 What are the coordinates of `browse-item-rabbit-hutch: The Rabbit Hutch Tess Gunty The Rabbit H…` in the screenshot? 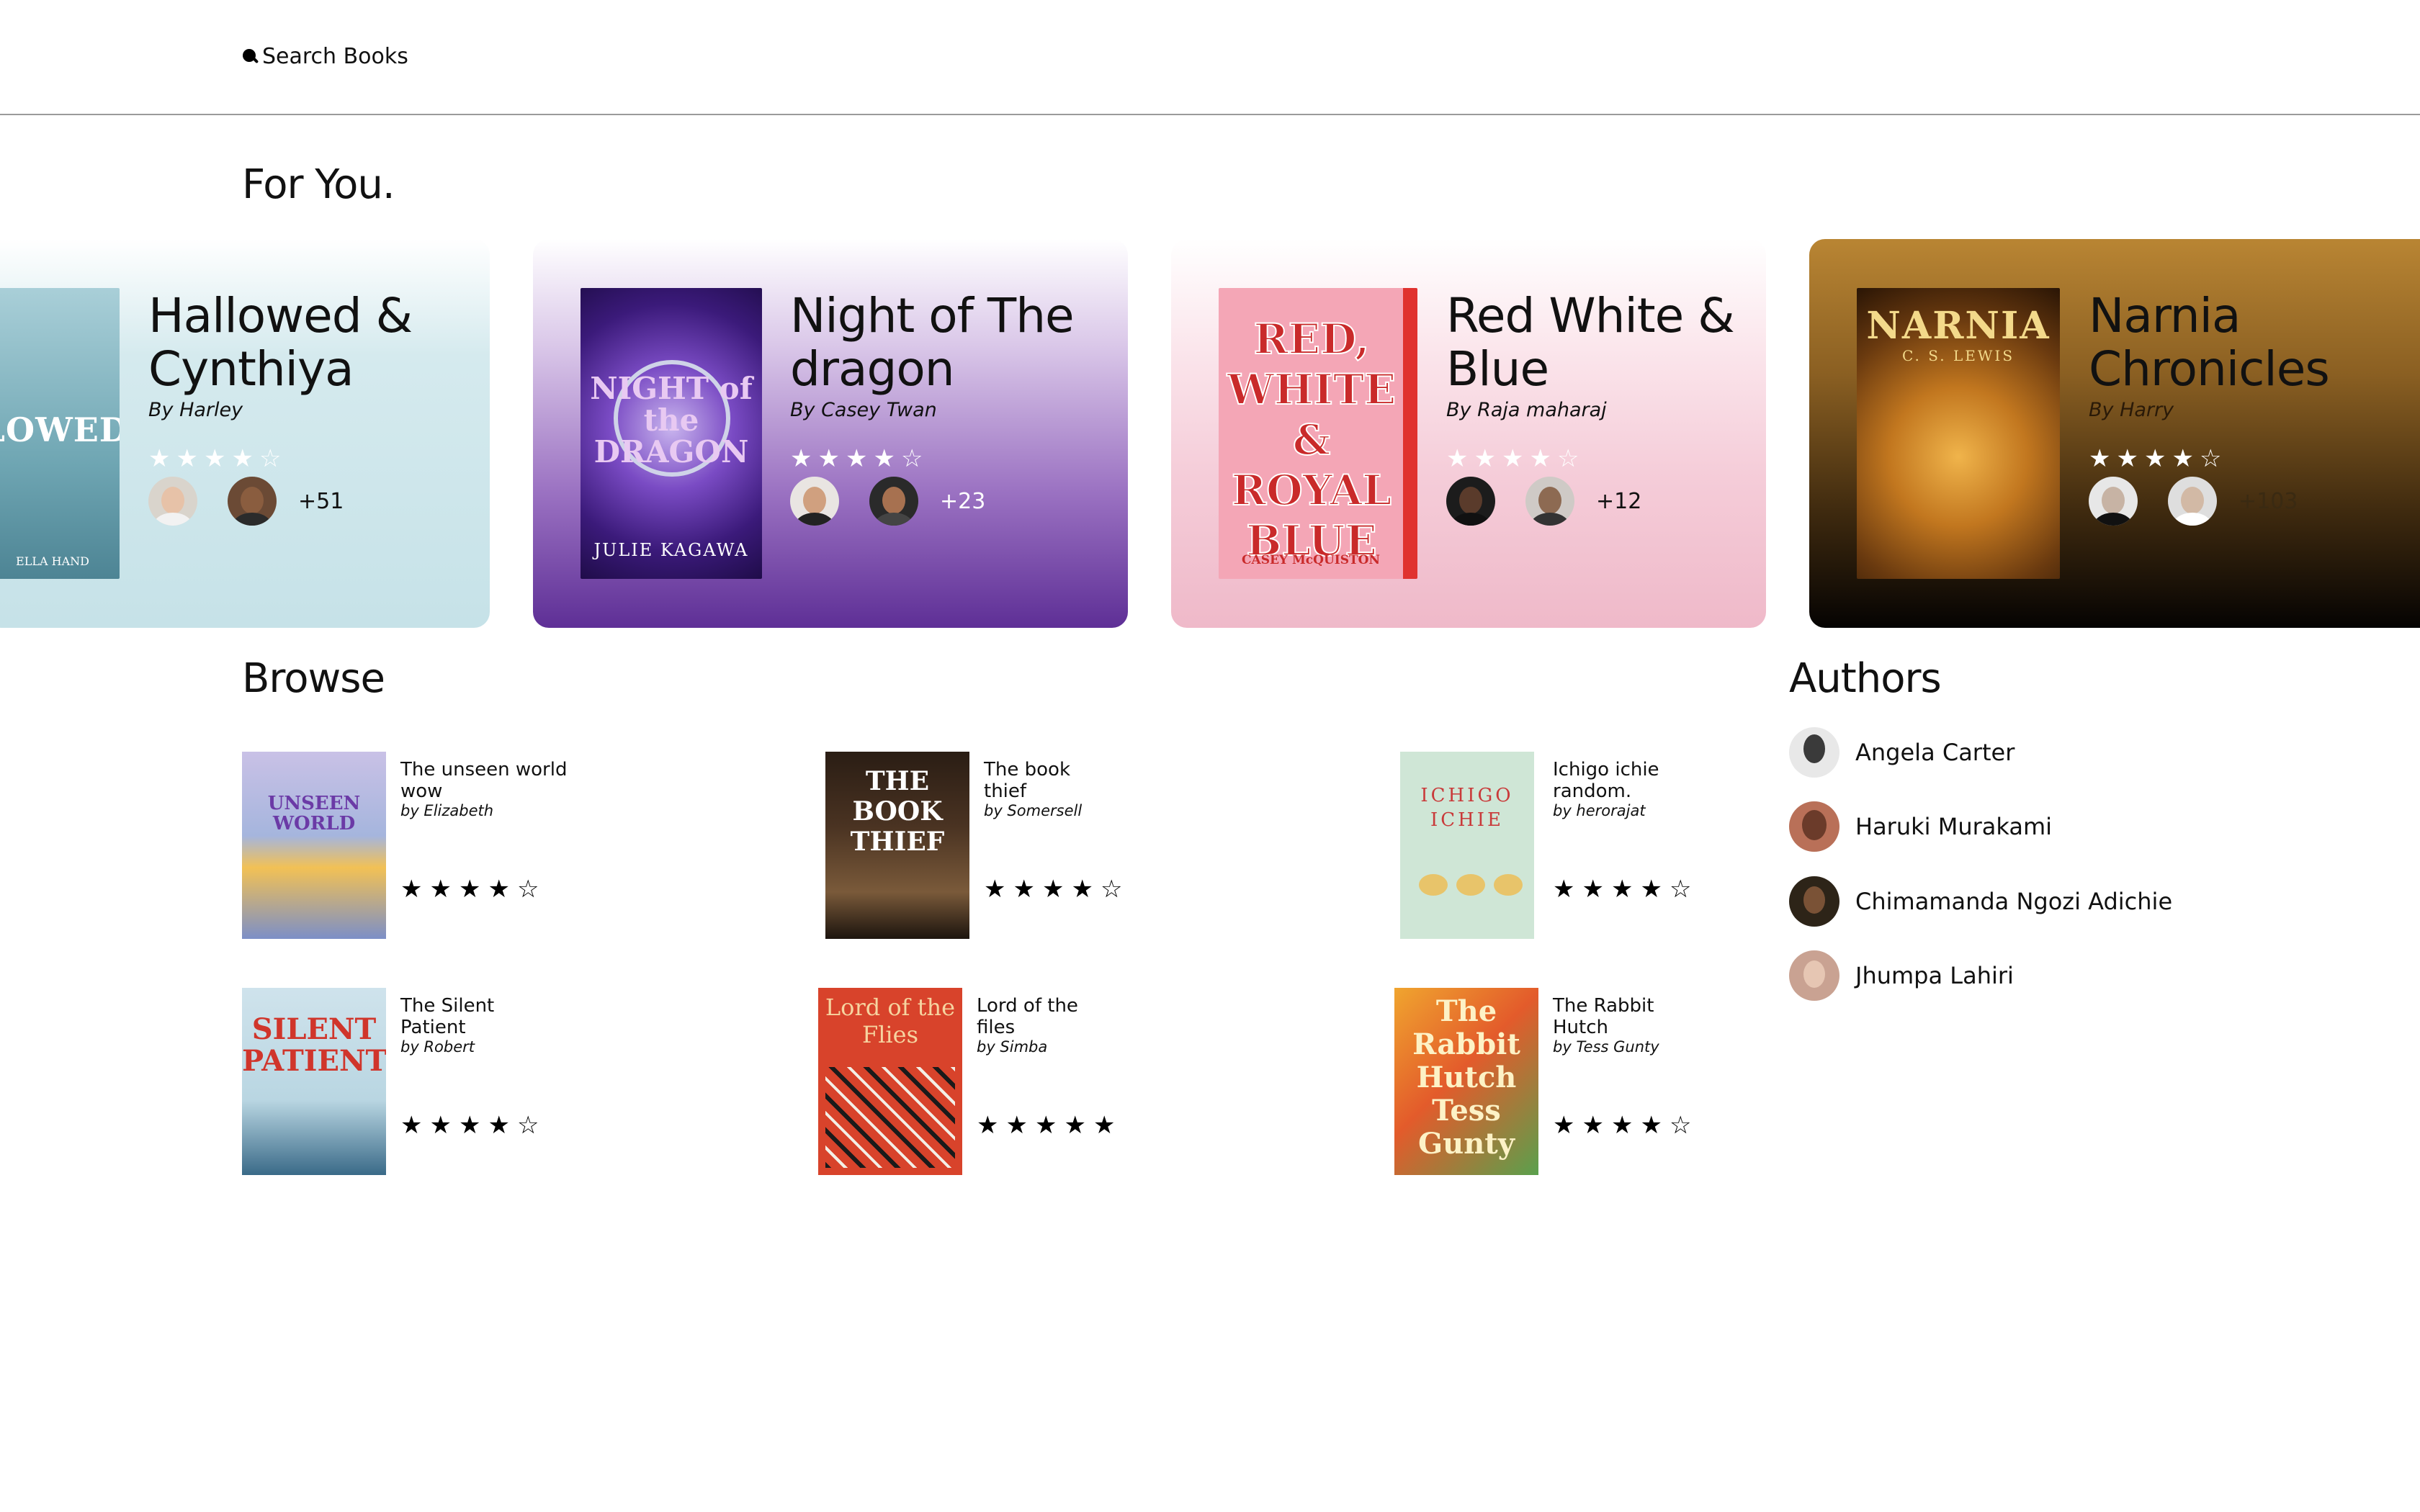 It's located at (1581, 1081).